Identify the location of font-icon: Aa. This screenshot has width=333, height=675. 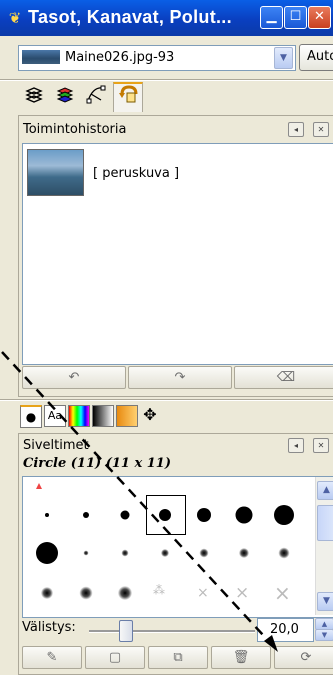
(55, 415).